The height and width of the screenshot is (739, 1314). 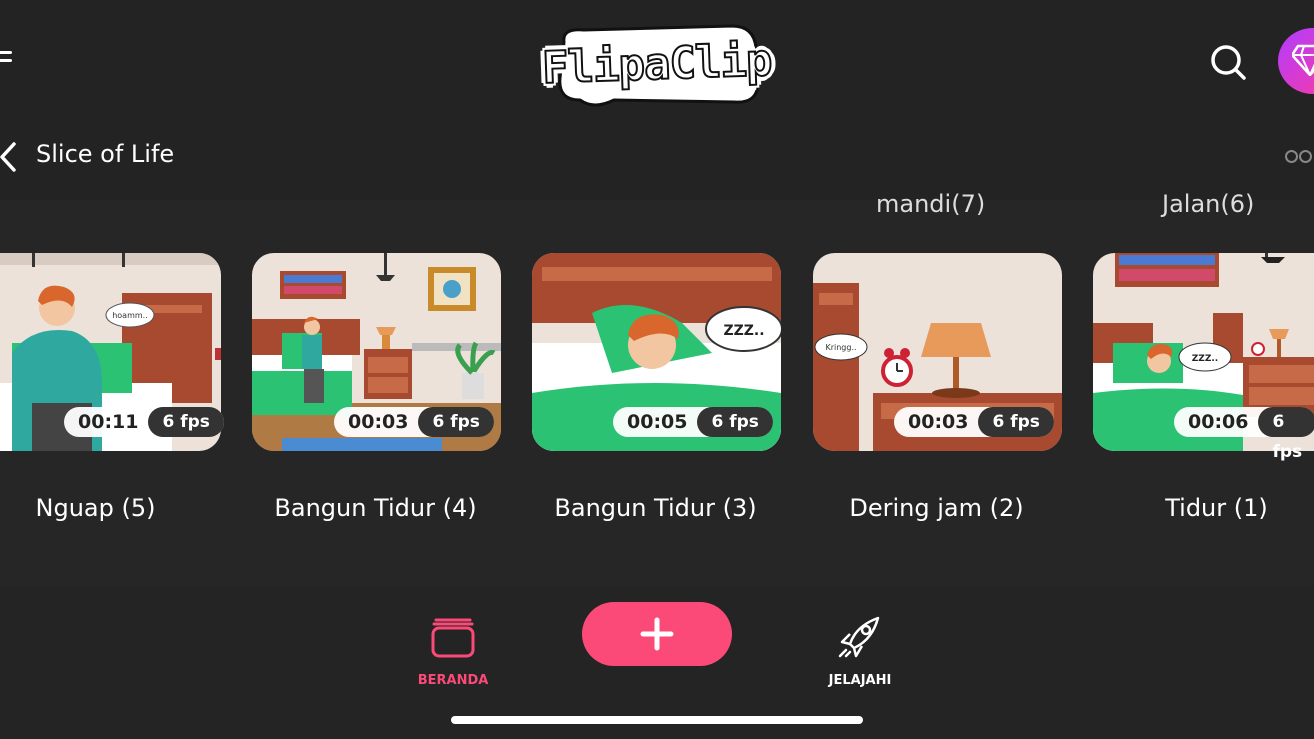 I want to click on nav-explore, so click(x=860, y=636).